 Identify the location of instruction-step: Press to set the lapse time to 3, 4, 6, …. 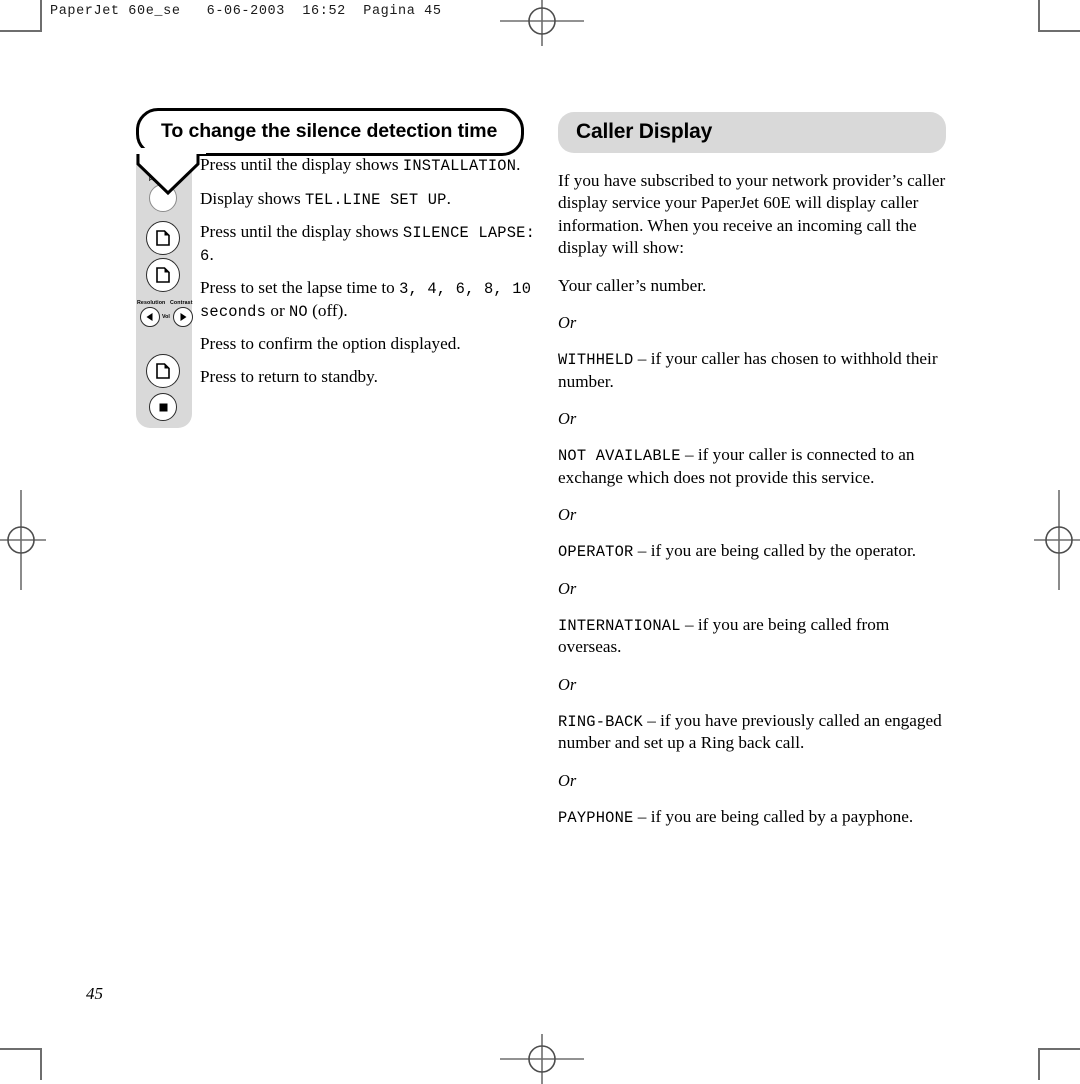
(368, 299).